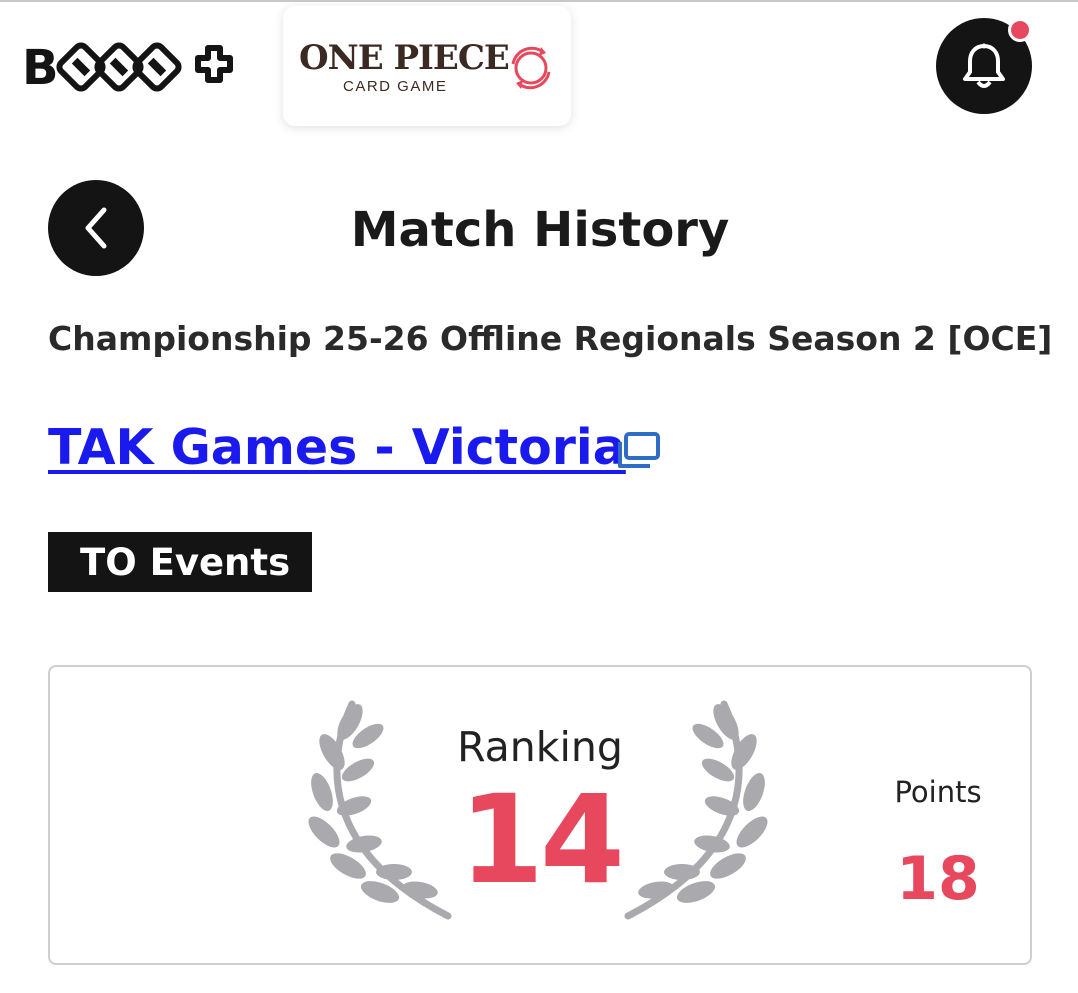 Image resolution: width=1078 pixels, height=993 pixels. I want to click on game-selector-card: ONE PIECE CARD GAME, so click(427, 66).